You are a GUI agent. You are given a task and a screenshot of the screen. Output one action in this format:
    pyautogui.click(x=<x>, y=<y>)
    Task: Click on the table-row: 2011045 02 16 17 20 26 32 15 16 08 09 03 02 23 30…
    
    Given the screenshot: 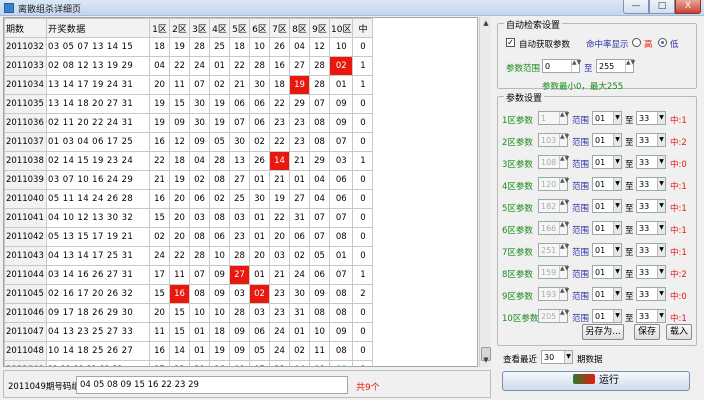 What is the action you would take?
    pyautogui.click(x=189, y=294)
    